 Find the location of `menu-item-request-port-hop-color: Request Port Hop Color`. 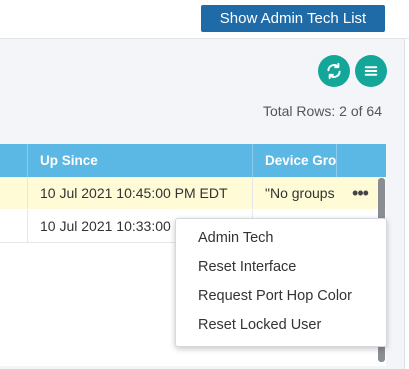

menu-item-request-port-hop-color: Request Port Hop Color is located at coordinates (281, 296).